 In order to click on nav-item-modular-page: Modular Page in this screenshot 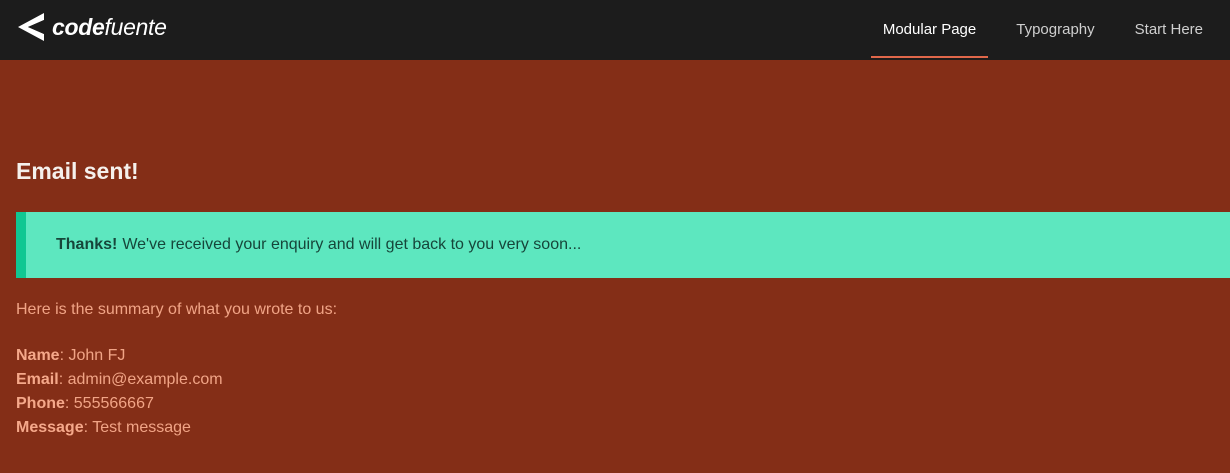, I will do `click(929, 29)`.